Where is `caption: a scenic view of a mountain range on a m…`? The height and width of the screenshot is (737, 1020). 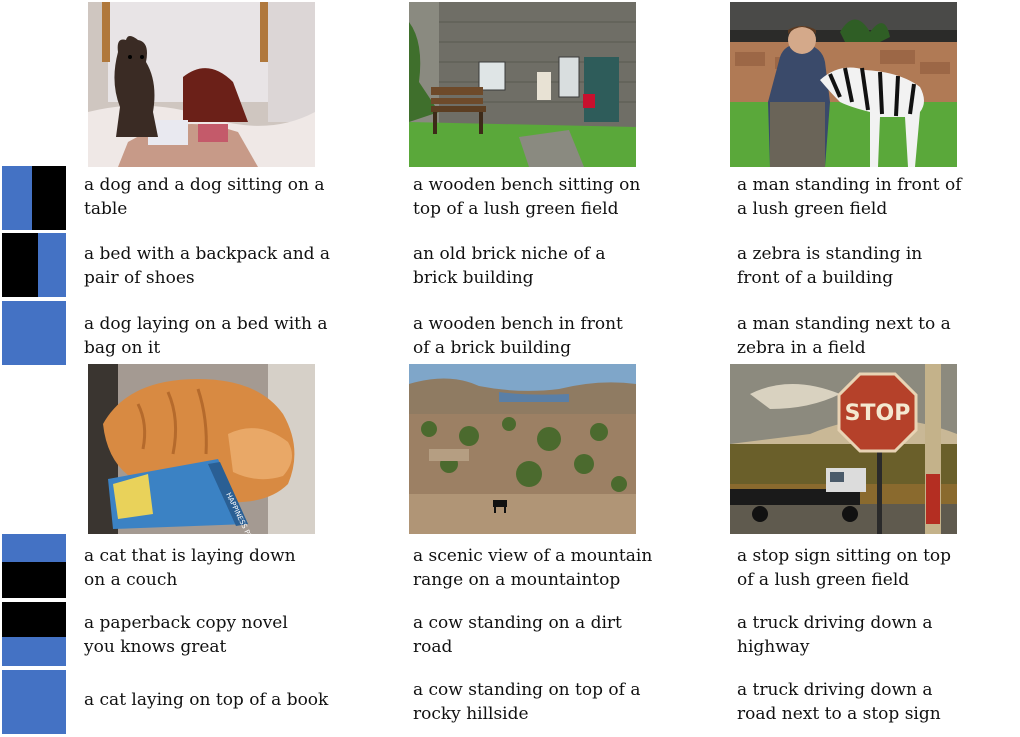
caption: a scenic view of a mountain range on a m… is located at coordinates (533, 568).